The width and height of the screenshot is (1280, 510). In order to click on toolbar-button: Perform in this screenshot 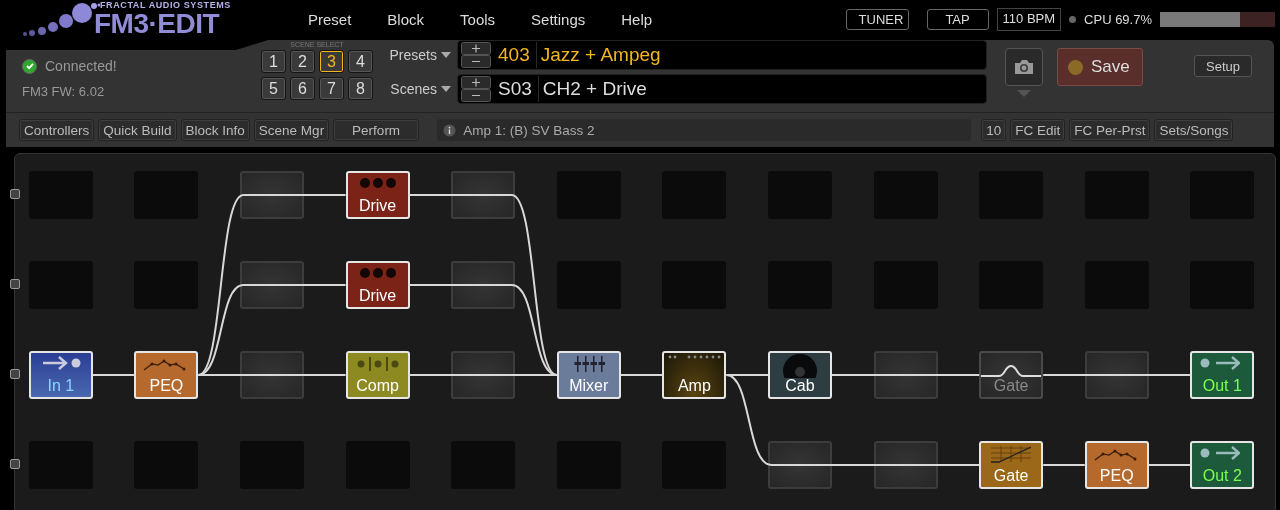, I will do `click(376, 130)`.